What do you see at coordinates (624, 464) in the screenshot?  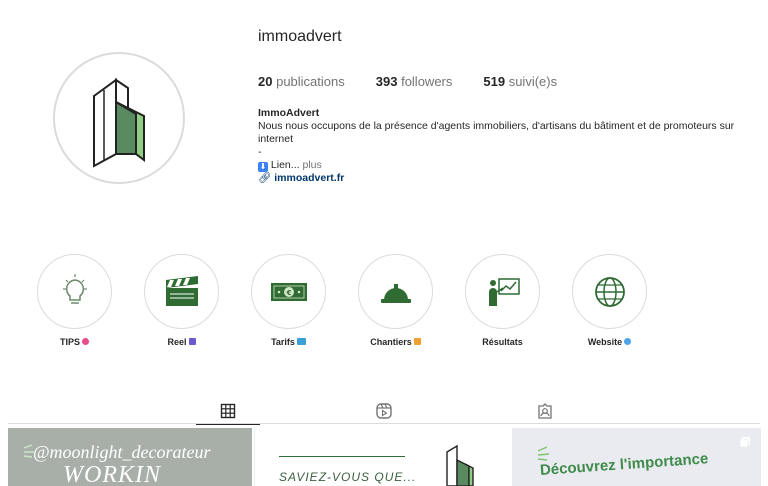 I see `post-caption-title: Découvrez l'importance` at bounding box center [624, 464].